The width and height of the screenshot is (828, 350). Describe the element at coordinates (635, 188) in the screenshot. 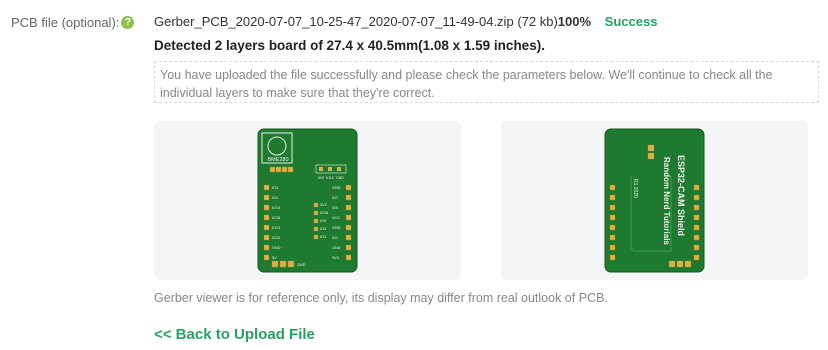

I see `board-year: R1 2020` at that location.